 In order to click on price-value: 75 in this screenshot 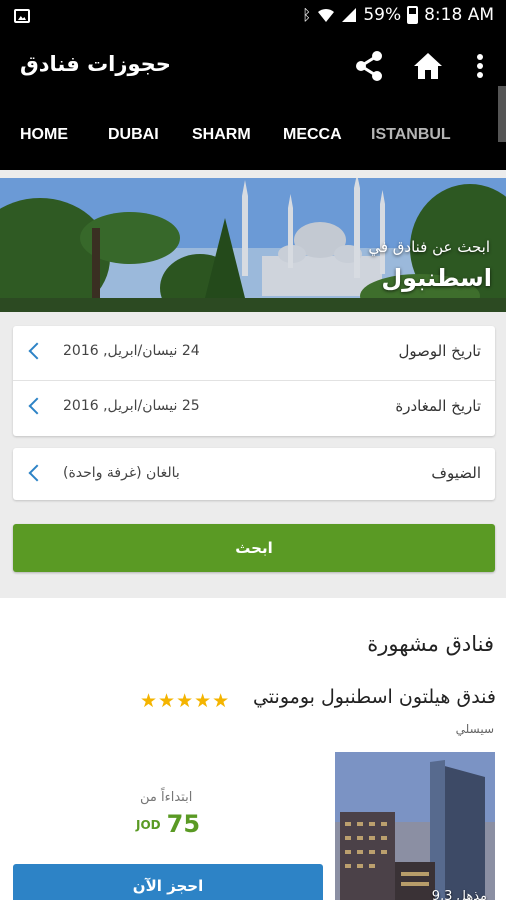, I will do `click(183, 824)`.